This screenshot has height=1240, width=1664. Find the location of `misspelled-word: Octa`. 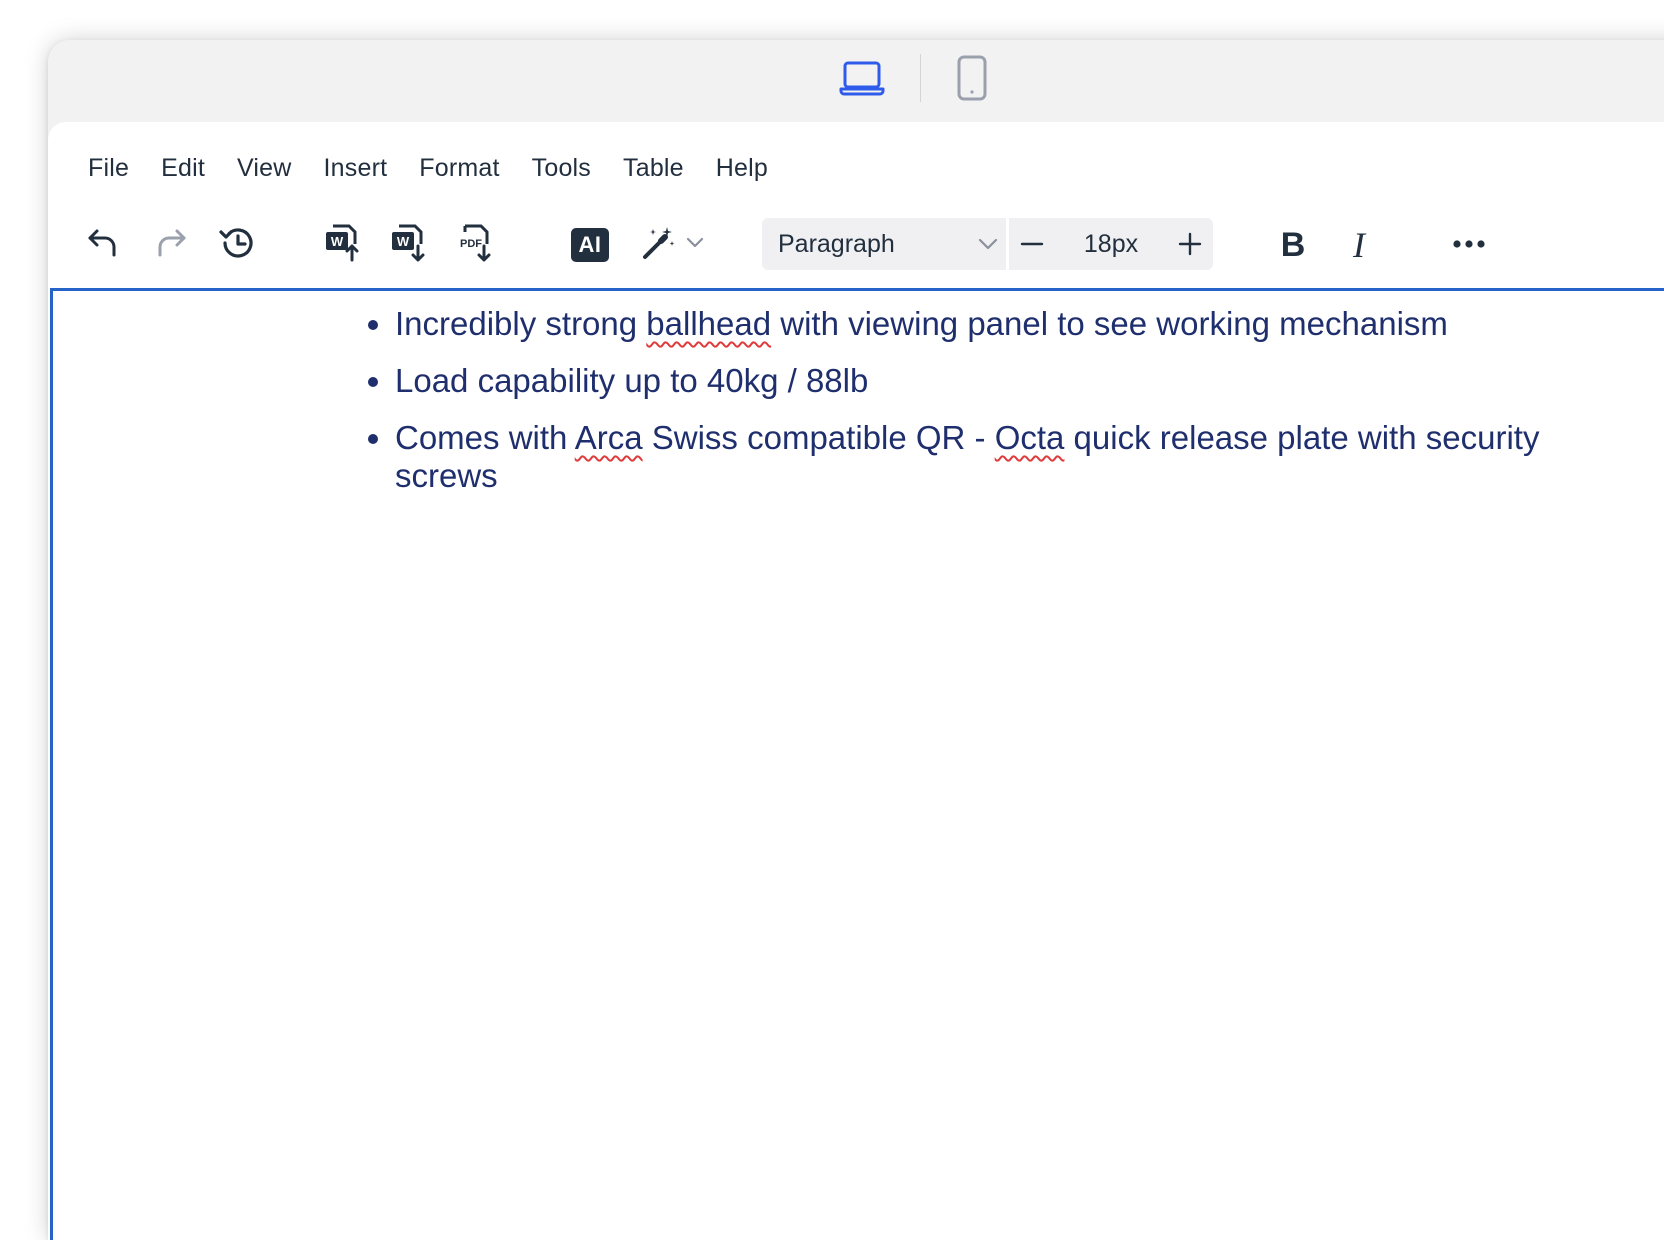

misspelled-word: Octa is located at coordinates (1030, 437).